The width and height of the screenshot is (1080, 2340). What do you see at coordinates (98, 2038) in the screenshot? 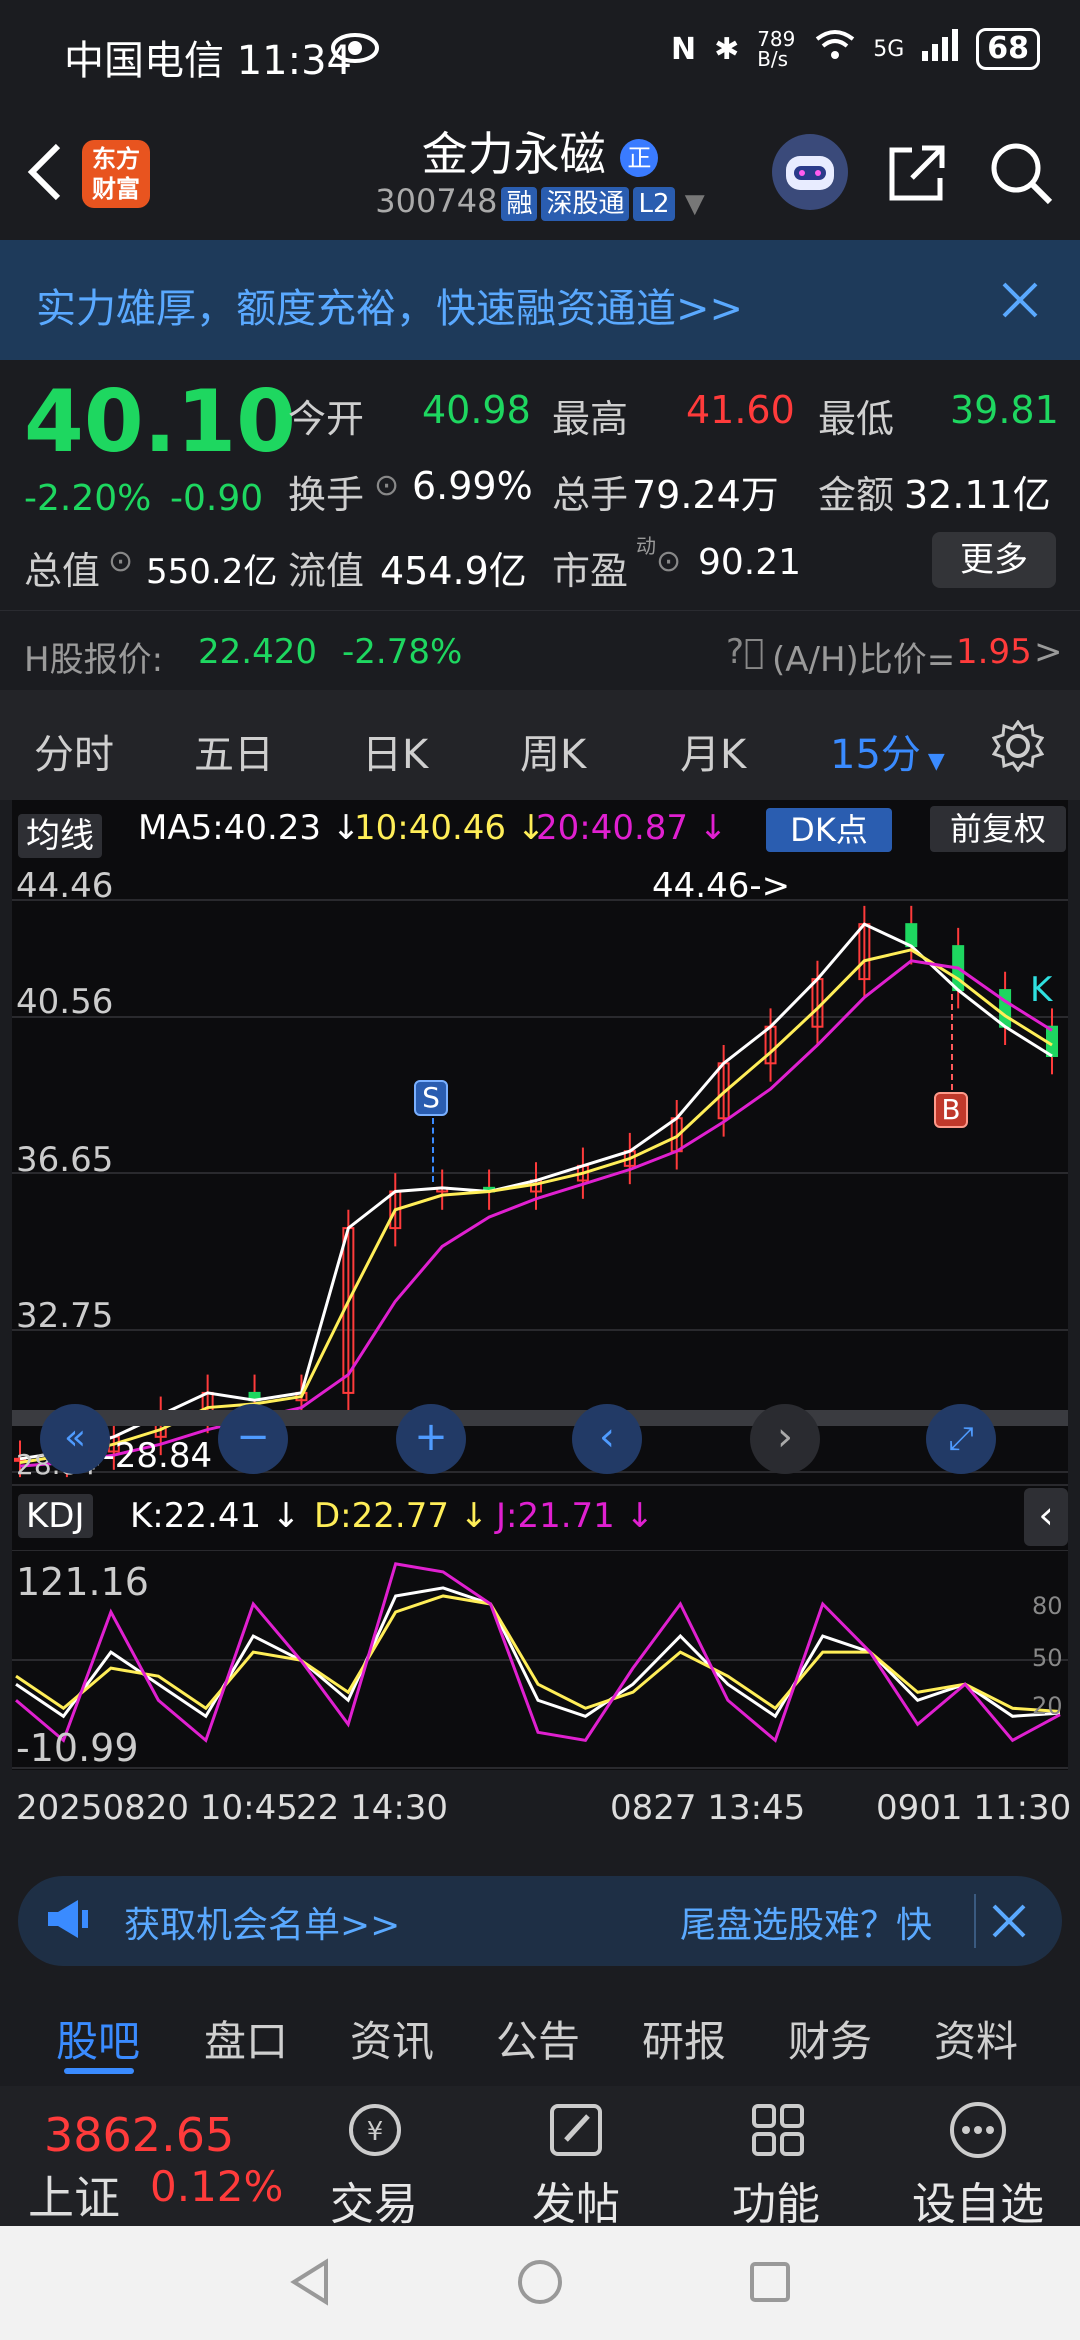
I see `subtab-forum: 股吧` at bounding box center [98, 2038].